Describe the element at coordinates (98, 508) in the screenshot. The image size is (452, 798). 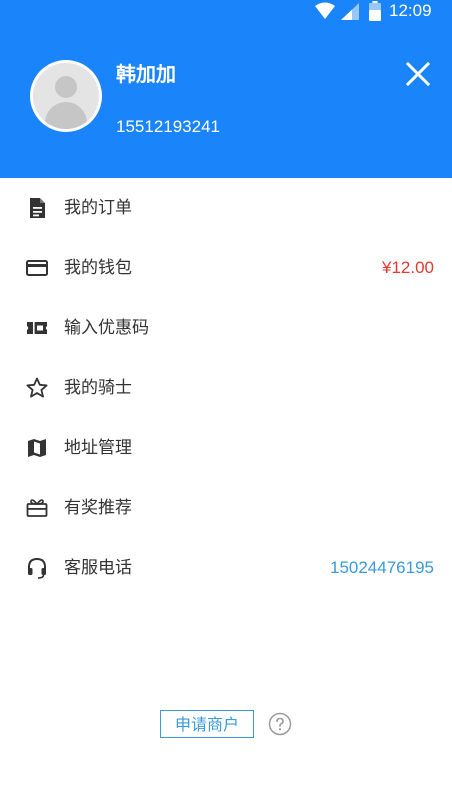
I see `menu-item-label: 有奖推荐` at that location.